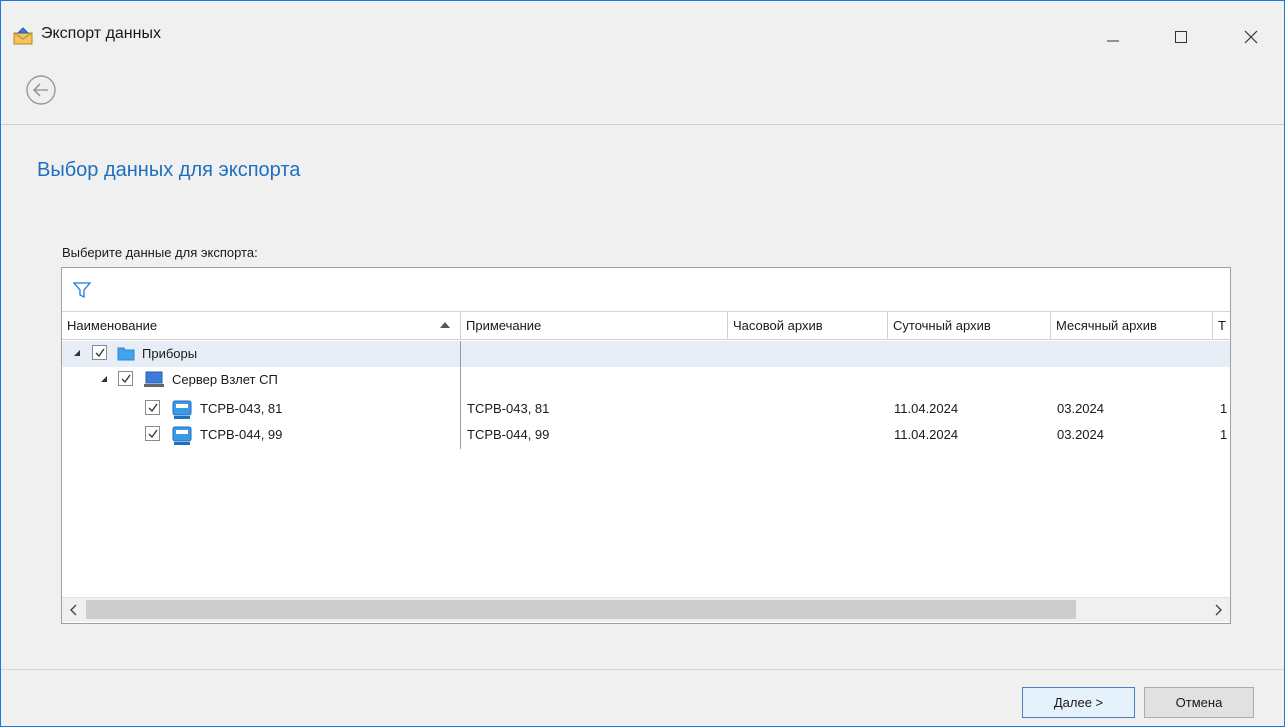 The image size is (1285, 727). What do you see at coordinates (170, 353) in the screenshot?
I see `row-name: Приборы` at bounding box center [170, 353].